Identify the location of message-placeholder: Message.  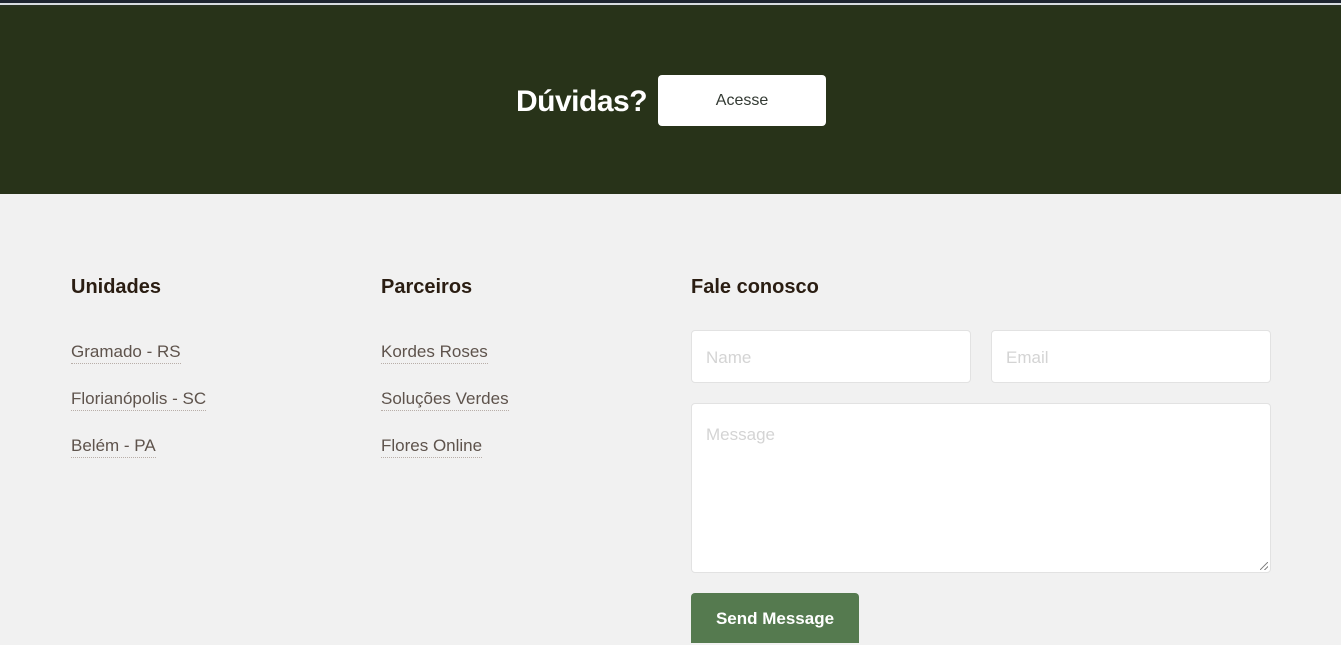
(740, 434).